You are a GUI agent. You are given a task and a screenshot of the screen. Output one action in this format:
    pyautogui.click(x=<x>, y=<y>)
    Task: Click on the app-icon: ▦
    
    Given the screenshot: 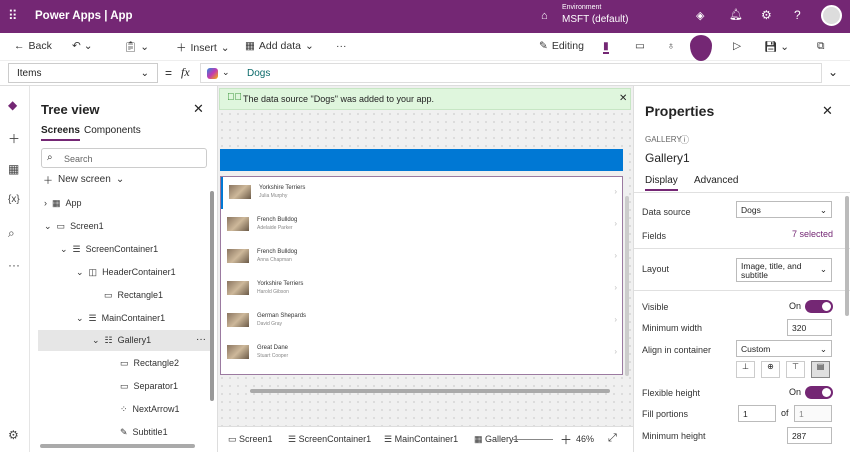 What is the action you would take?
    pyautogui.click(x=56, y=202)
    